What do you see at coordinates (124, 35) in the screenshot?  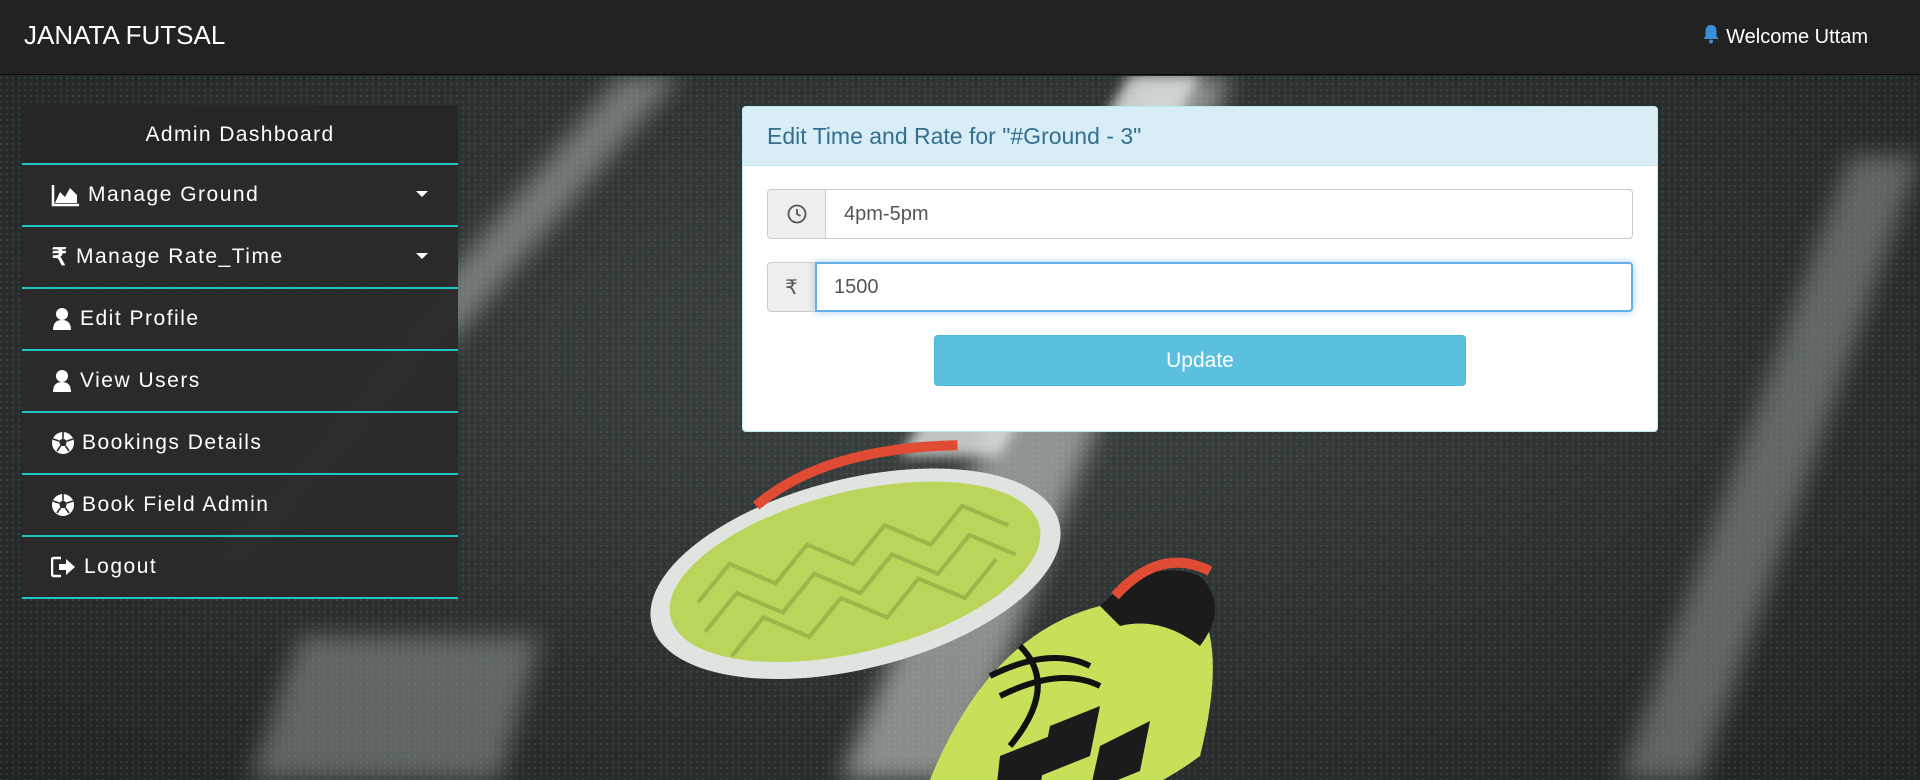 I see `brand-title: JANATA FUTSAL` at bounding box center [124, 35].